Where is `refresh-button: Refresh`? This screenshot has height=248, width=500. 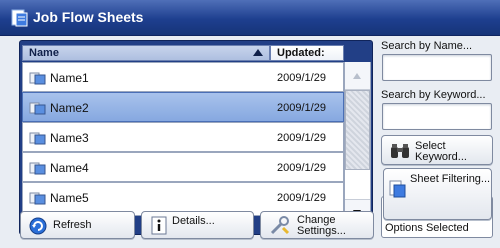
refresh-button: Refresh is located at coordinates (77, 225).